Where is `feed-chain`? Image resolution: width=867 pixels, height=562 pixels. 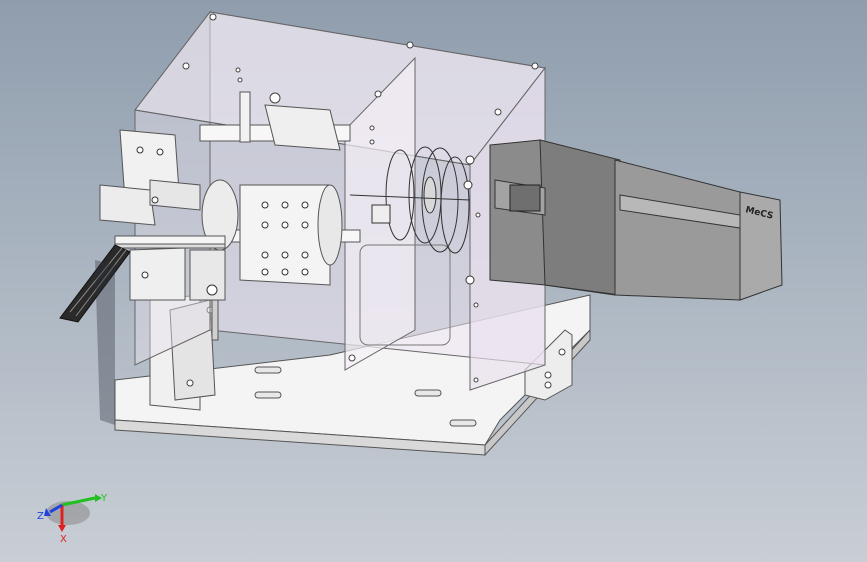
feed-chain is located at coordinates (95, 283).